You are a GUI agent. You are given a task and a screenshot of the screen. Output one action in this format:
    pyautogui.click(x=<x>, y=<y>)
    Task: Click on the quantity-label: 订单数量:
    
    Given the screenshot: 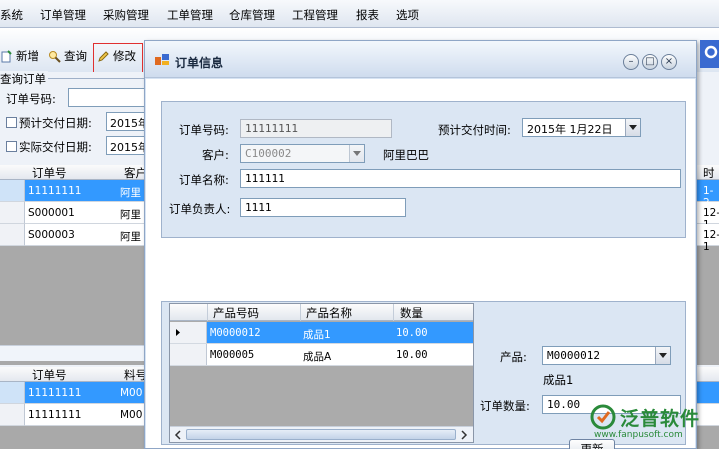 What is the action you would take?
    pyautogui.click(x=505, y=406)
    